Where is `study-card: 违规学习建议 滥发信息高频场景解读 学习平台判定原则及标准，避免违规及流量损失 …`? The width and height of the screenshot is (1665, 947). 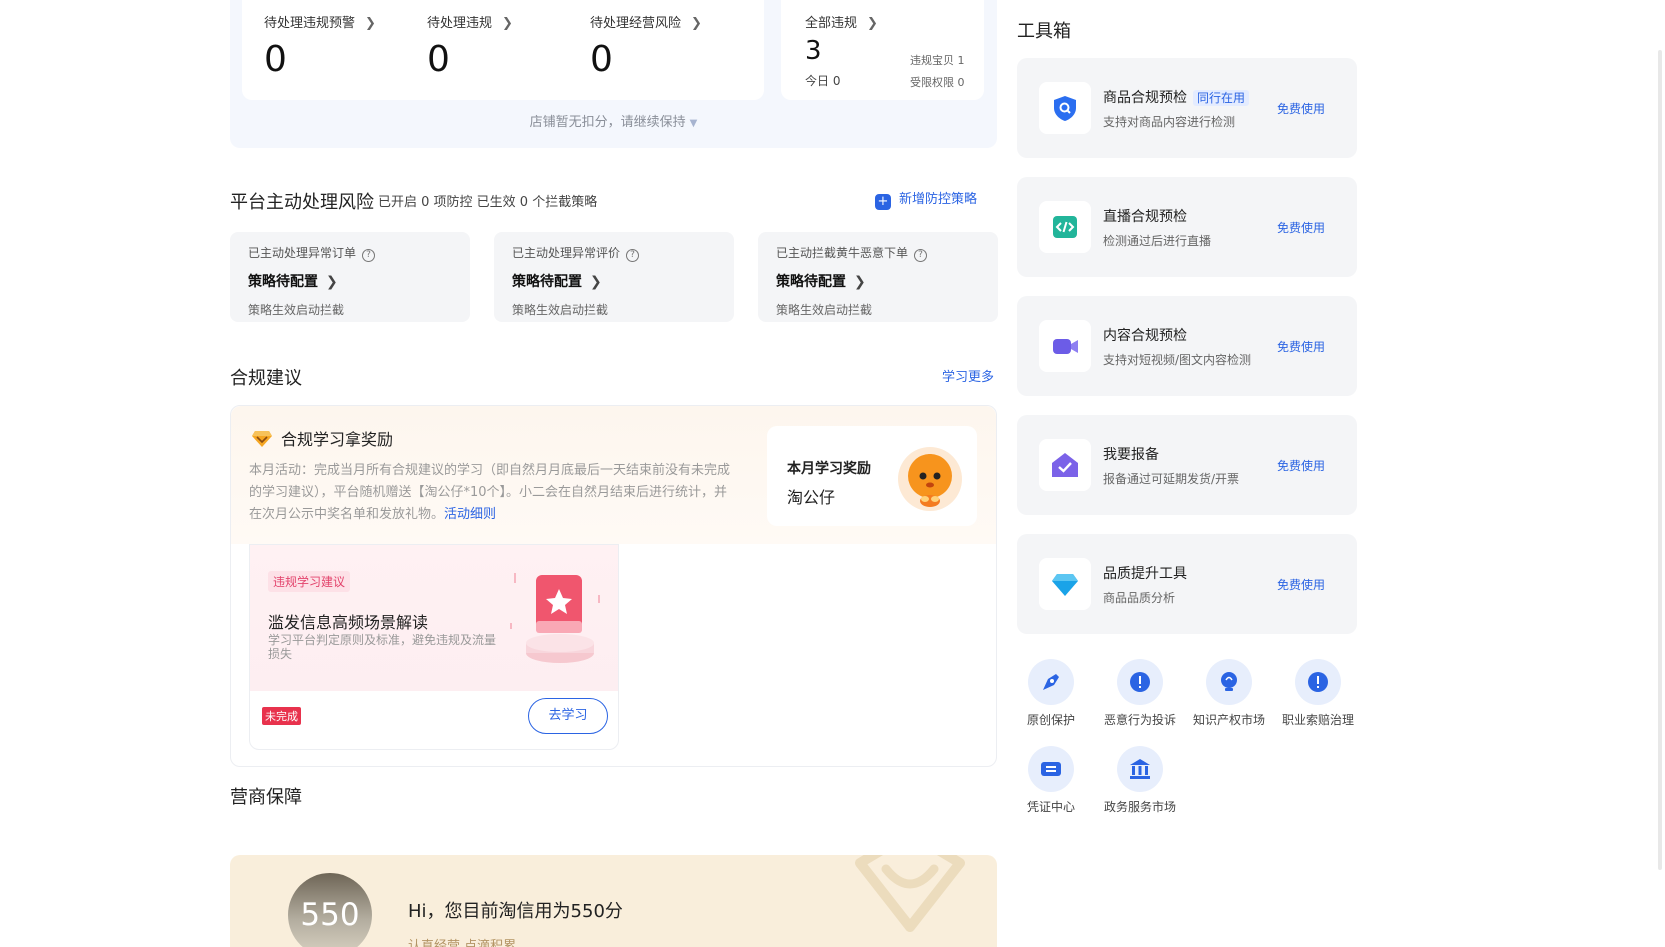
study-card: 违规学习建议 滥发信息高频场景解读 学习平台判定原则及标准，避免违规及流量损失 … is located at coordinates (434, 647).